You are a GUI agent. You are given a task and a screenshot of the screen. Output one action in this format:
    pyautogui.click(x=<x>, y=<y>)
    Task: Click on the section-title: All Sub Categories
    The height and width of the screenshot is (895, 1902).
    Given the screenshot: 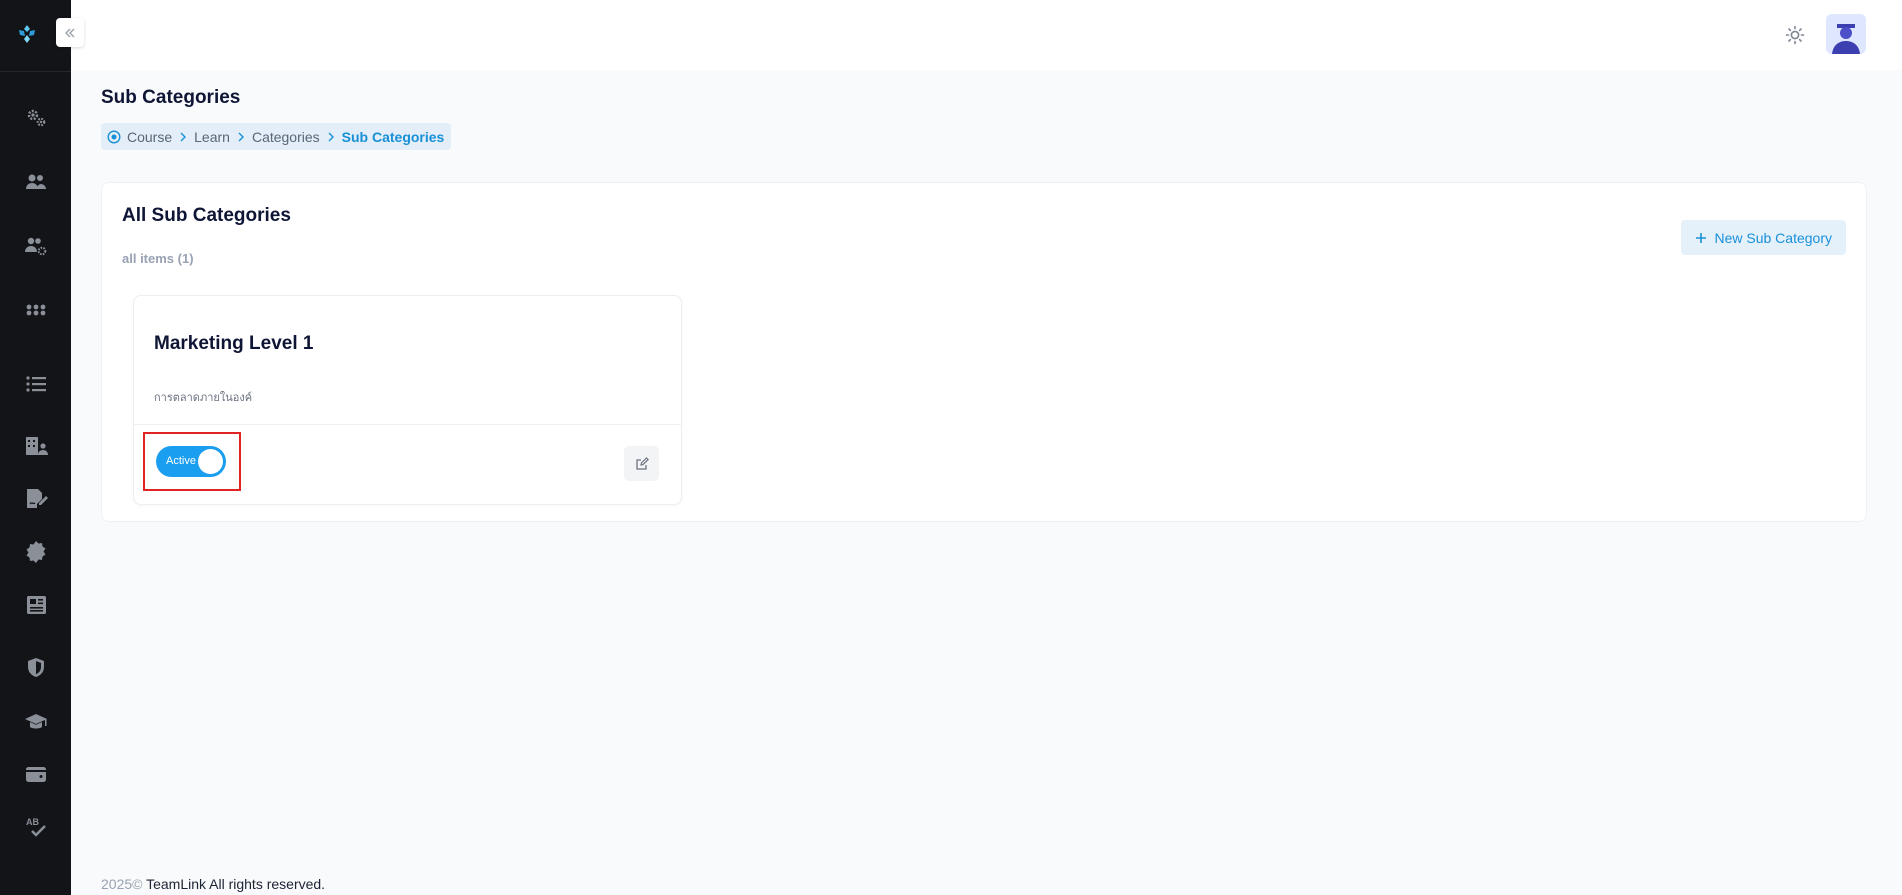 What is the action you would take?
    pyautogui.click(x=206, y=215)
    